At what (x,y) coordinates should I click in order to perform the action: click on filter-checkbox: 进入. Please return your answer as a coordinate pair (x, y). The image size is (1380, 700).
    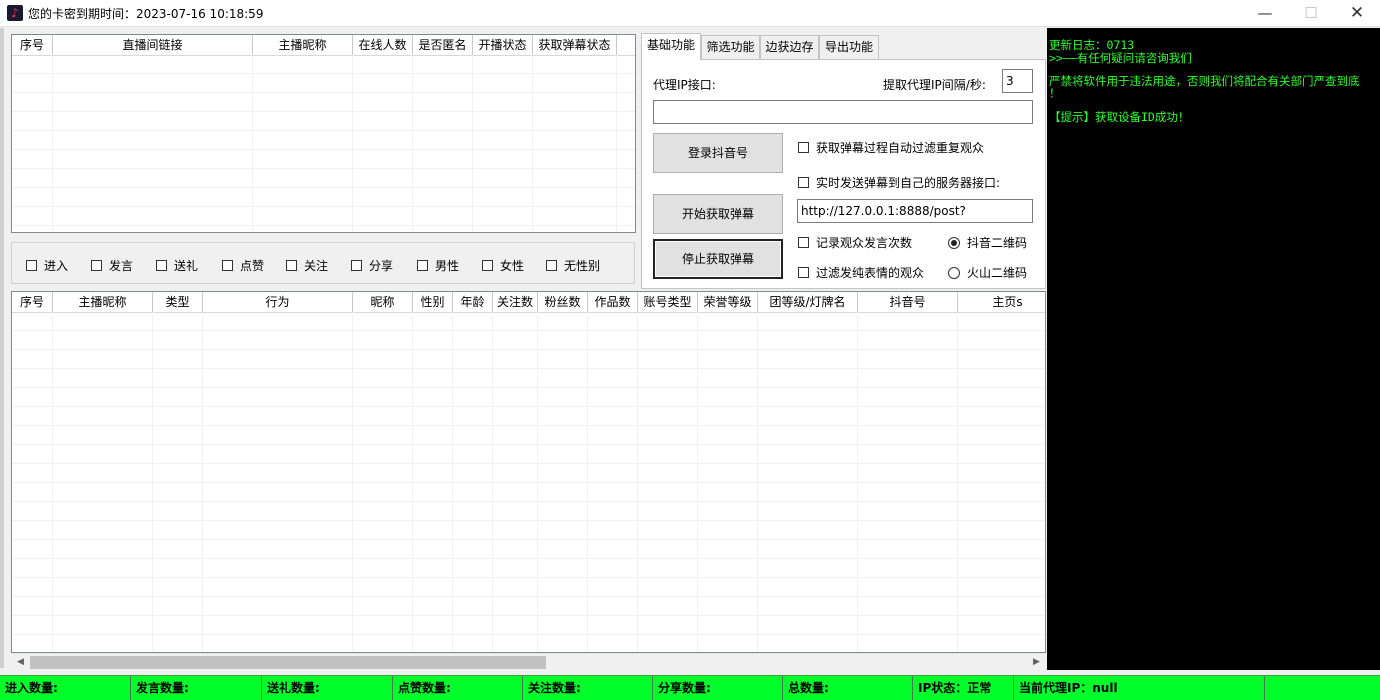
    Looking at the image, I should click on (47, 265).